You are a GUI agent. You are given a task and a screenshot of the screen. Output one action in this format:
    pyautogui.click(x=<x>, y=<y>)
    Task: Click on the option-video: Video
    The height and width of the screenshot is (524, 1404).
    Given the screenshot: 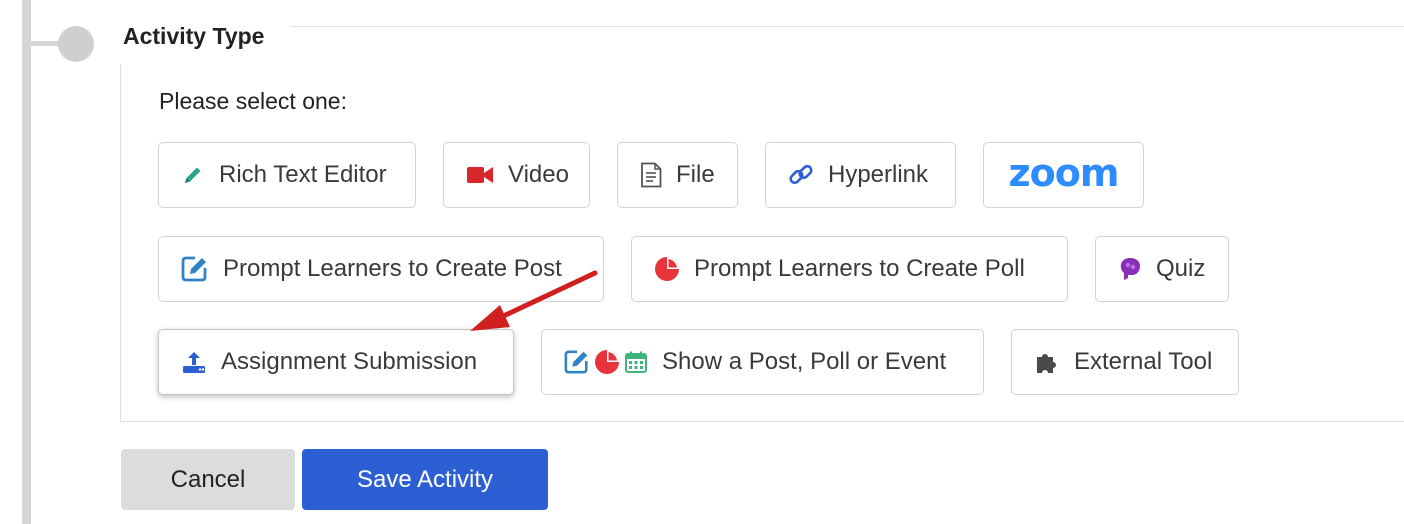 What is the action you would take?
    pyautogui.click(x=516, y=175)
    